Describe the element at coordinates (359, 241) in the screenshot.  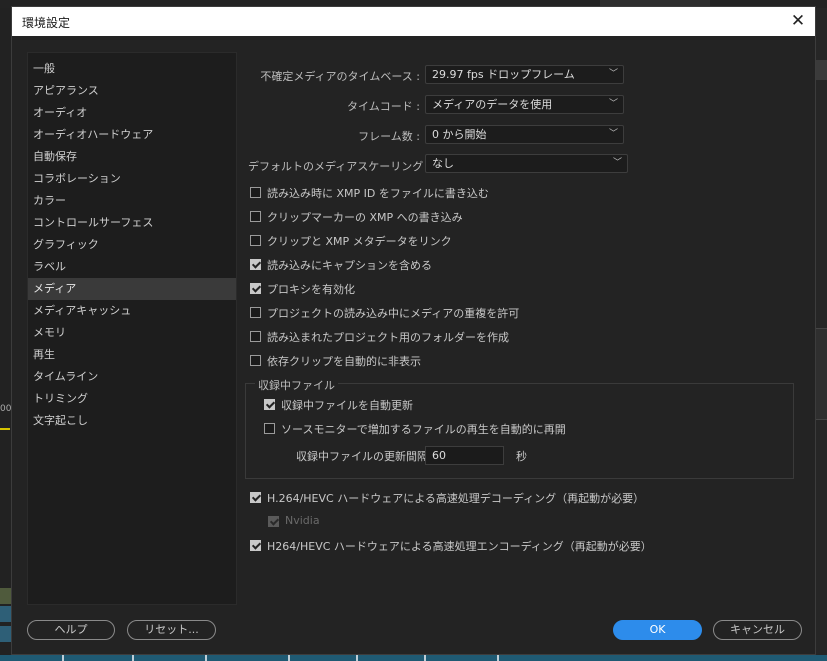
I see `option-label: クリップと XMP メタデータをリンク` at that location.